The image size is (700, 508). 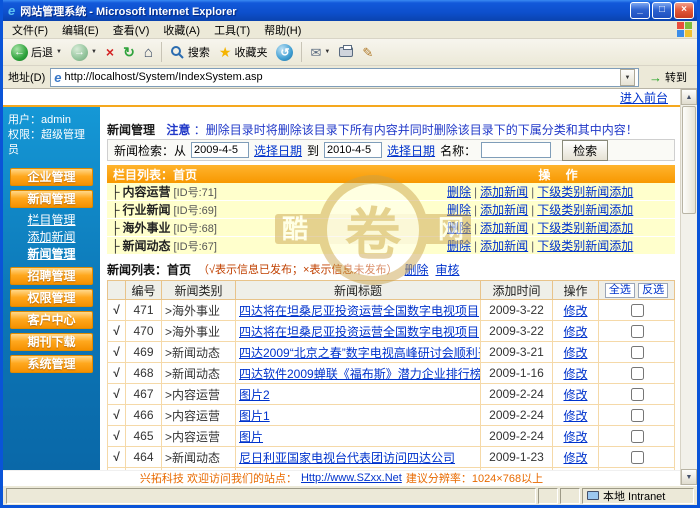 I want to click on sidebar-item-customer: 客户中心, so click(x=51, y=320).